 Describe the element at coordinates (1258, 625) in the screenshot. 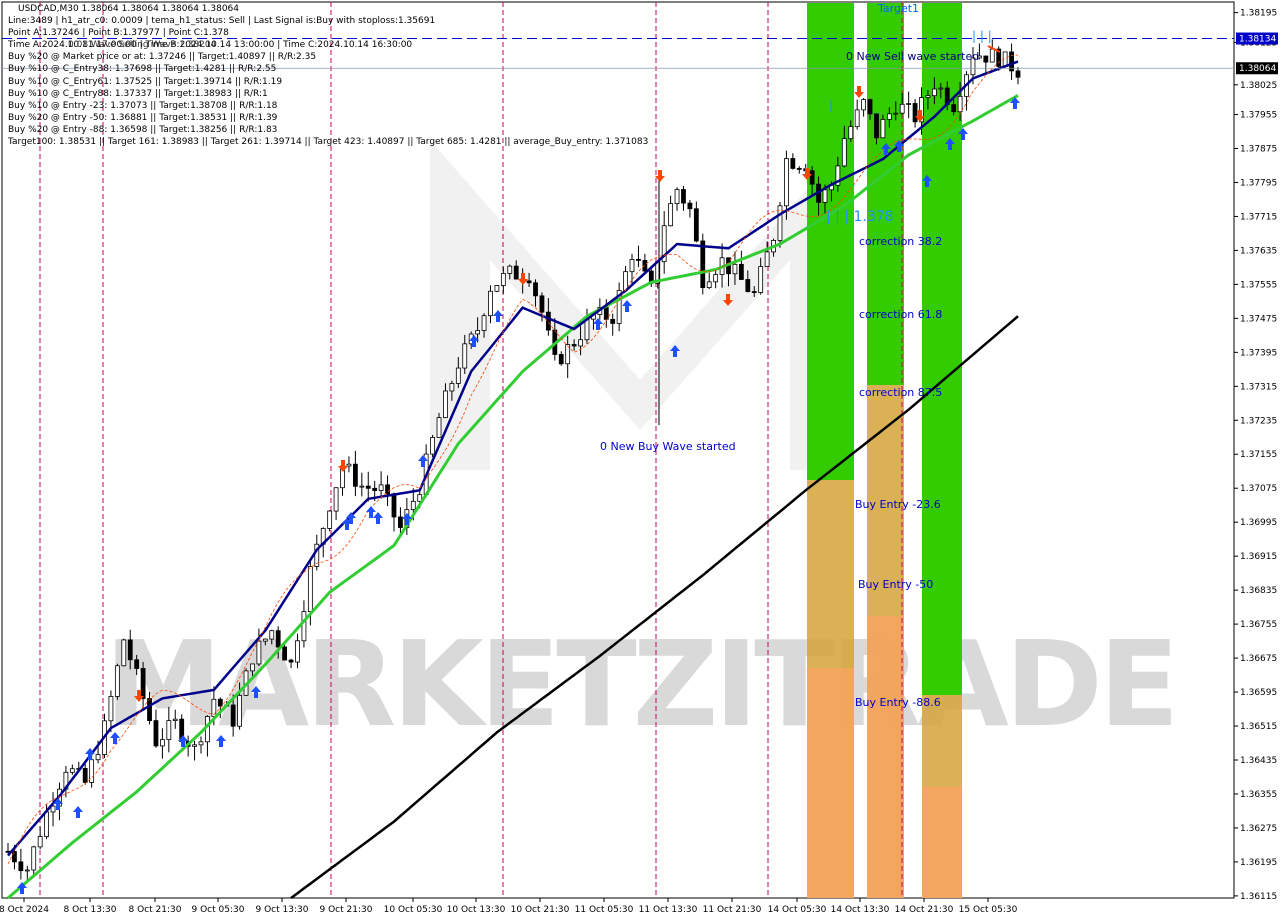

I see `y-tick-label-18: 1.36755` at that location.